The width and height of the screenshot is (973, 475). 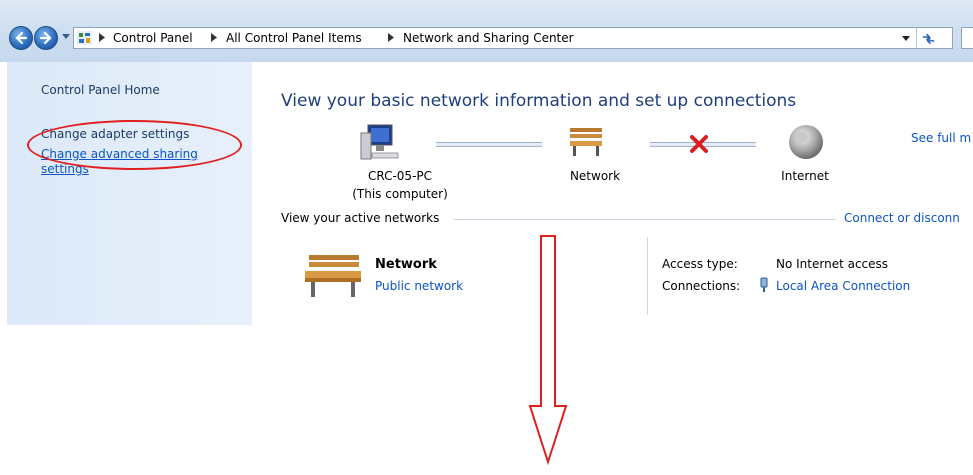 What do you see at coordinates (400, 194) in the screenshot?
I see `computer-subtitle: (This computer)` at bounding box center [400, 194].